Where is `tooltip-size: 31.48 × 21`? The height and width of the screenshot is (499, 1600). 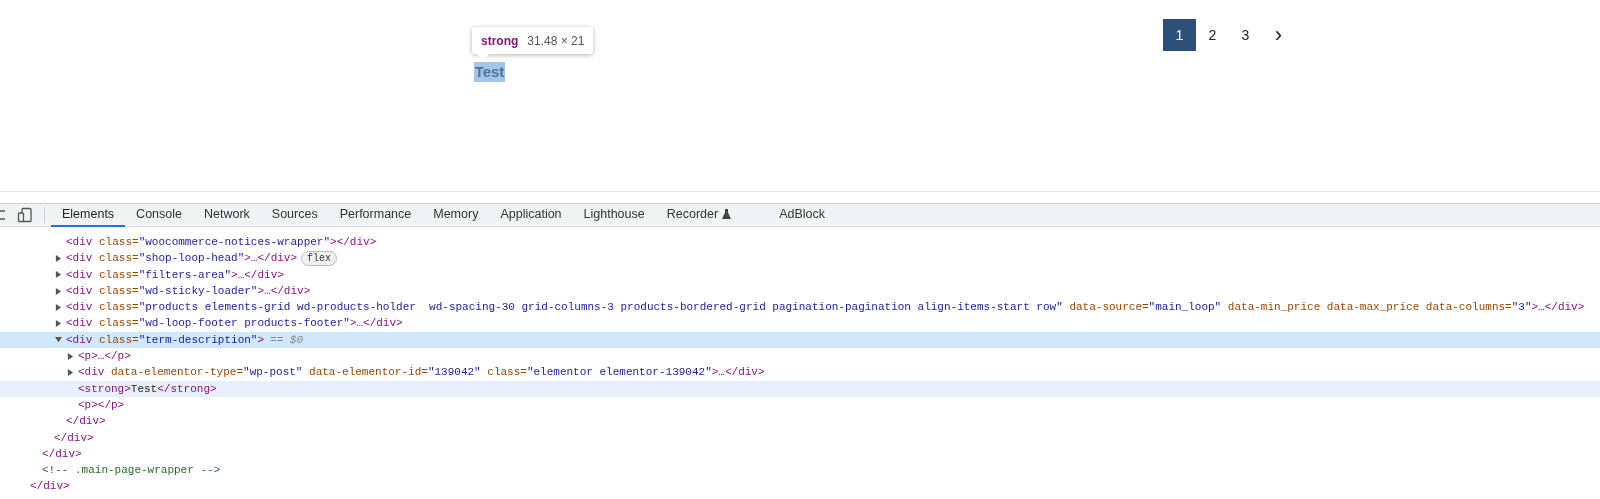
tooltip-size: 31.48 × 21 is located at coordinates (556, 41).